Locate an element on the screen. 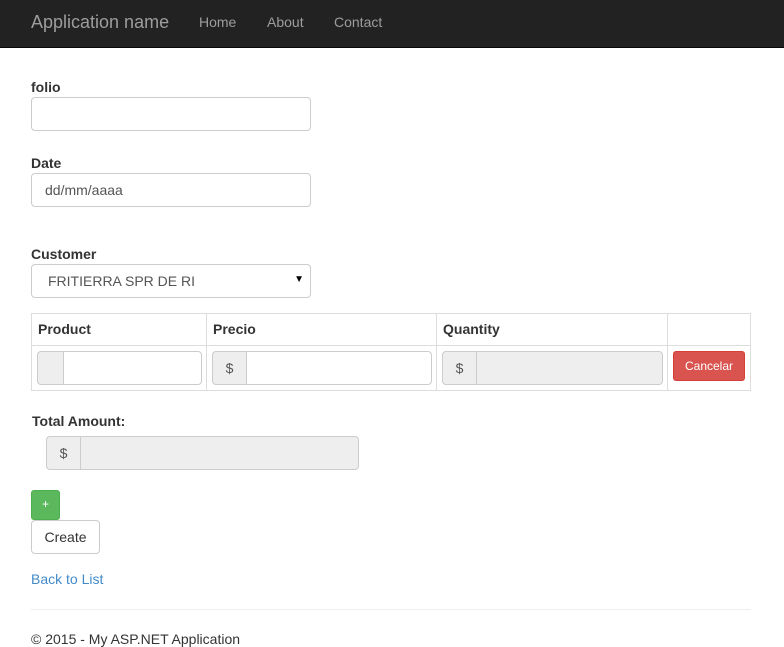 Image resolution: width=784 pixels, height=647 pixels. cancel-button: Cancelar is located at coordinates (709, 366).